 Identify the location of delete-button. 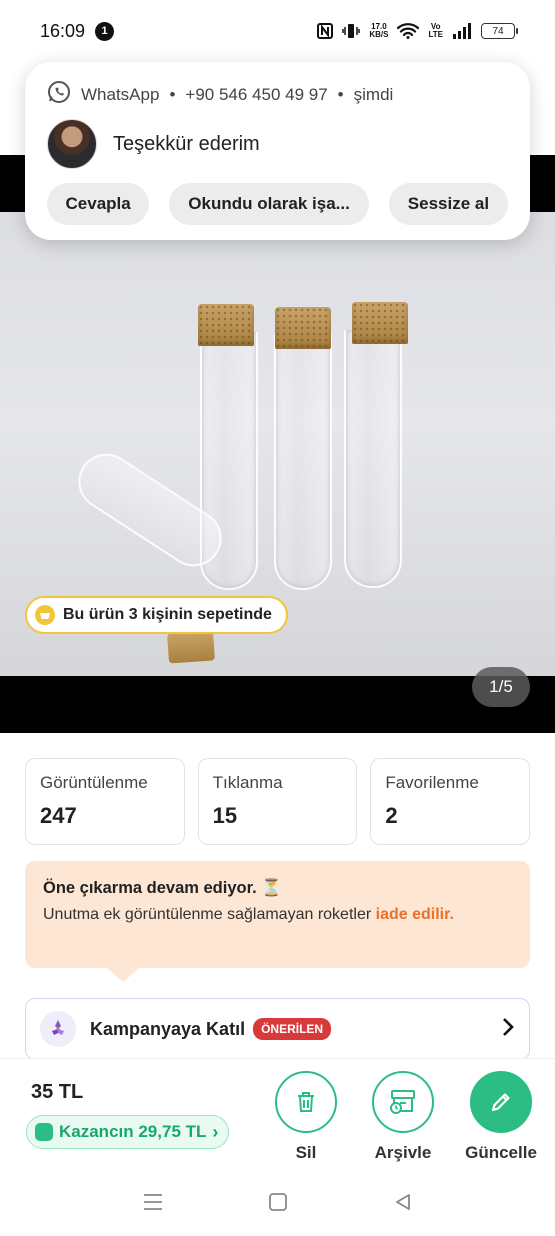
(306, 1102).